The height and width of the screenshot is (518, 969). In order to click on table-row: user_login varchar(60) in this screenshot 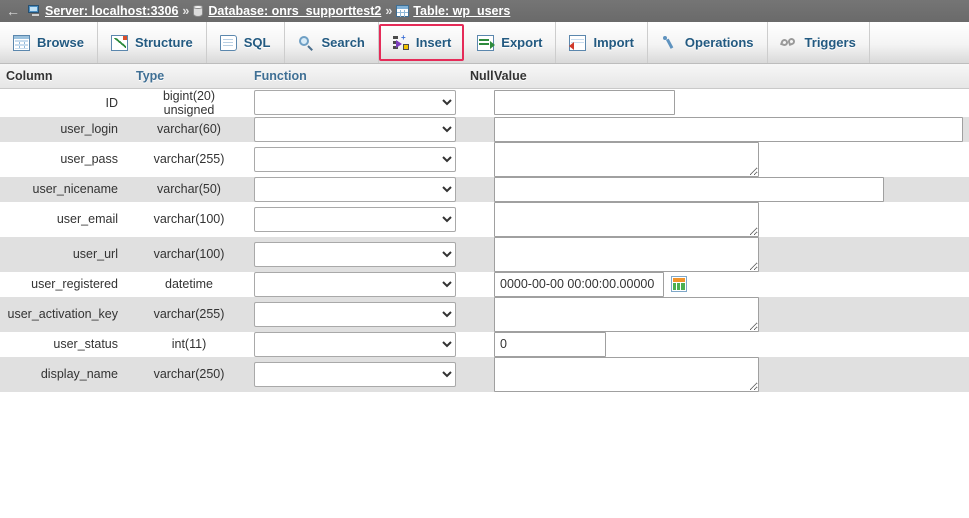, I will do `click(484, 129)`.